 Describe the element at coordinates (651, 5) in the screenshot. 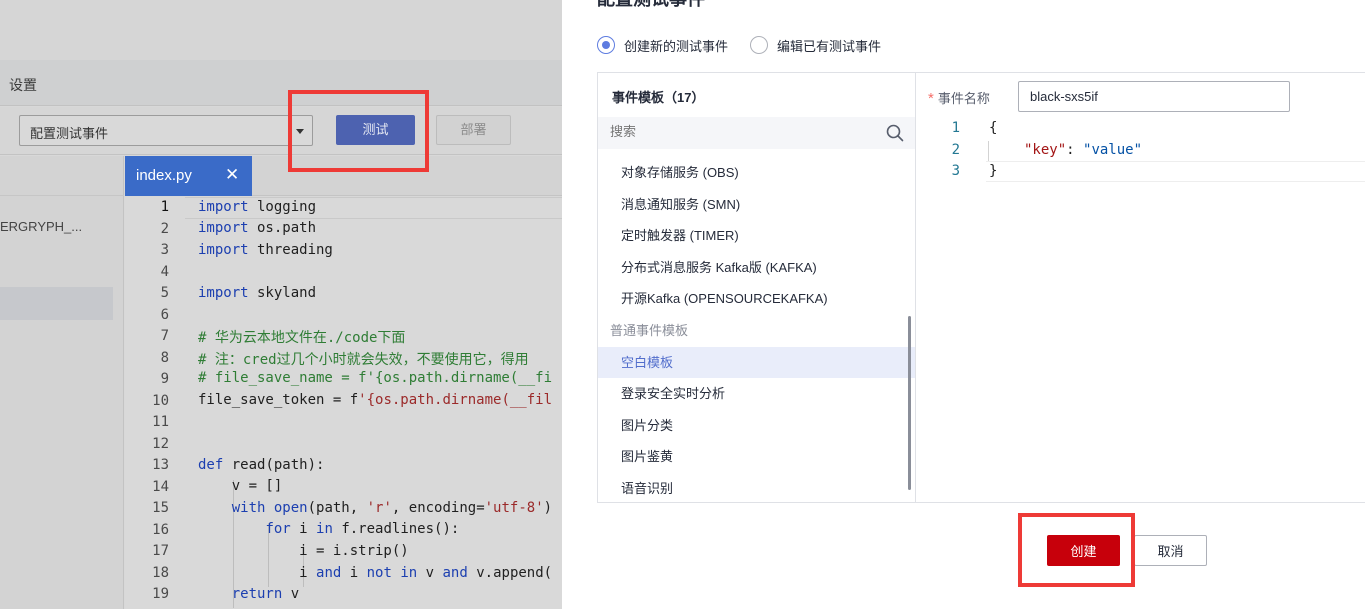

I see `drawer-title: 配置测试事件` at that location.